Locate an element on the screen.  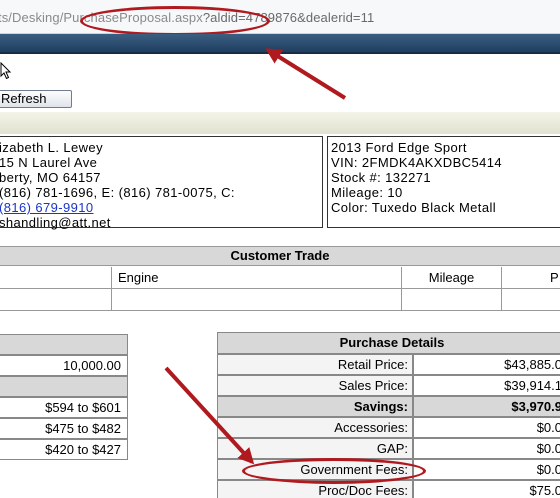
accessories-value: $0.0 is located at coordinates (486, 427).